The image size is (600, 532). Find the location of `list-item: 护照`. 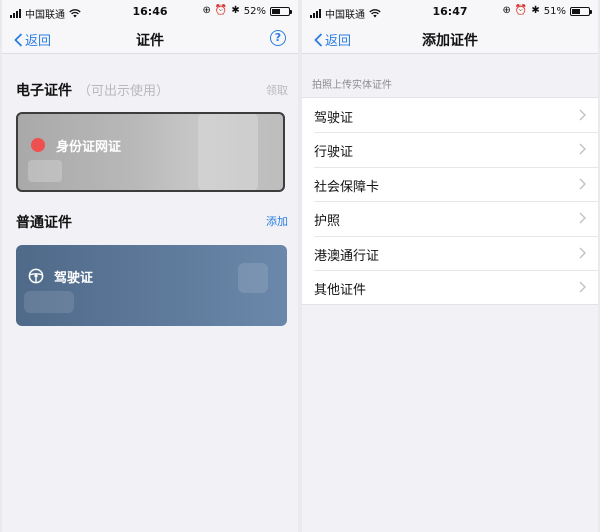

list-item: 护照 is located at coordinates (450, 218).